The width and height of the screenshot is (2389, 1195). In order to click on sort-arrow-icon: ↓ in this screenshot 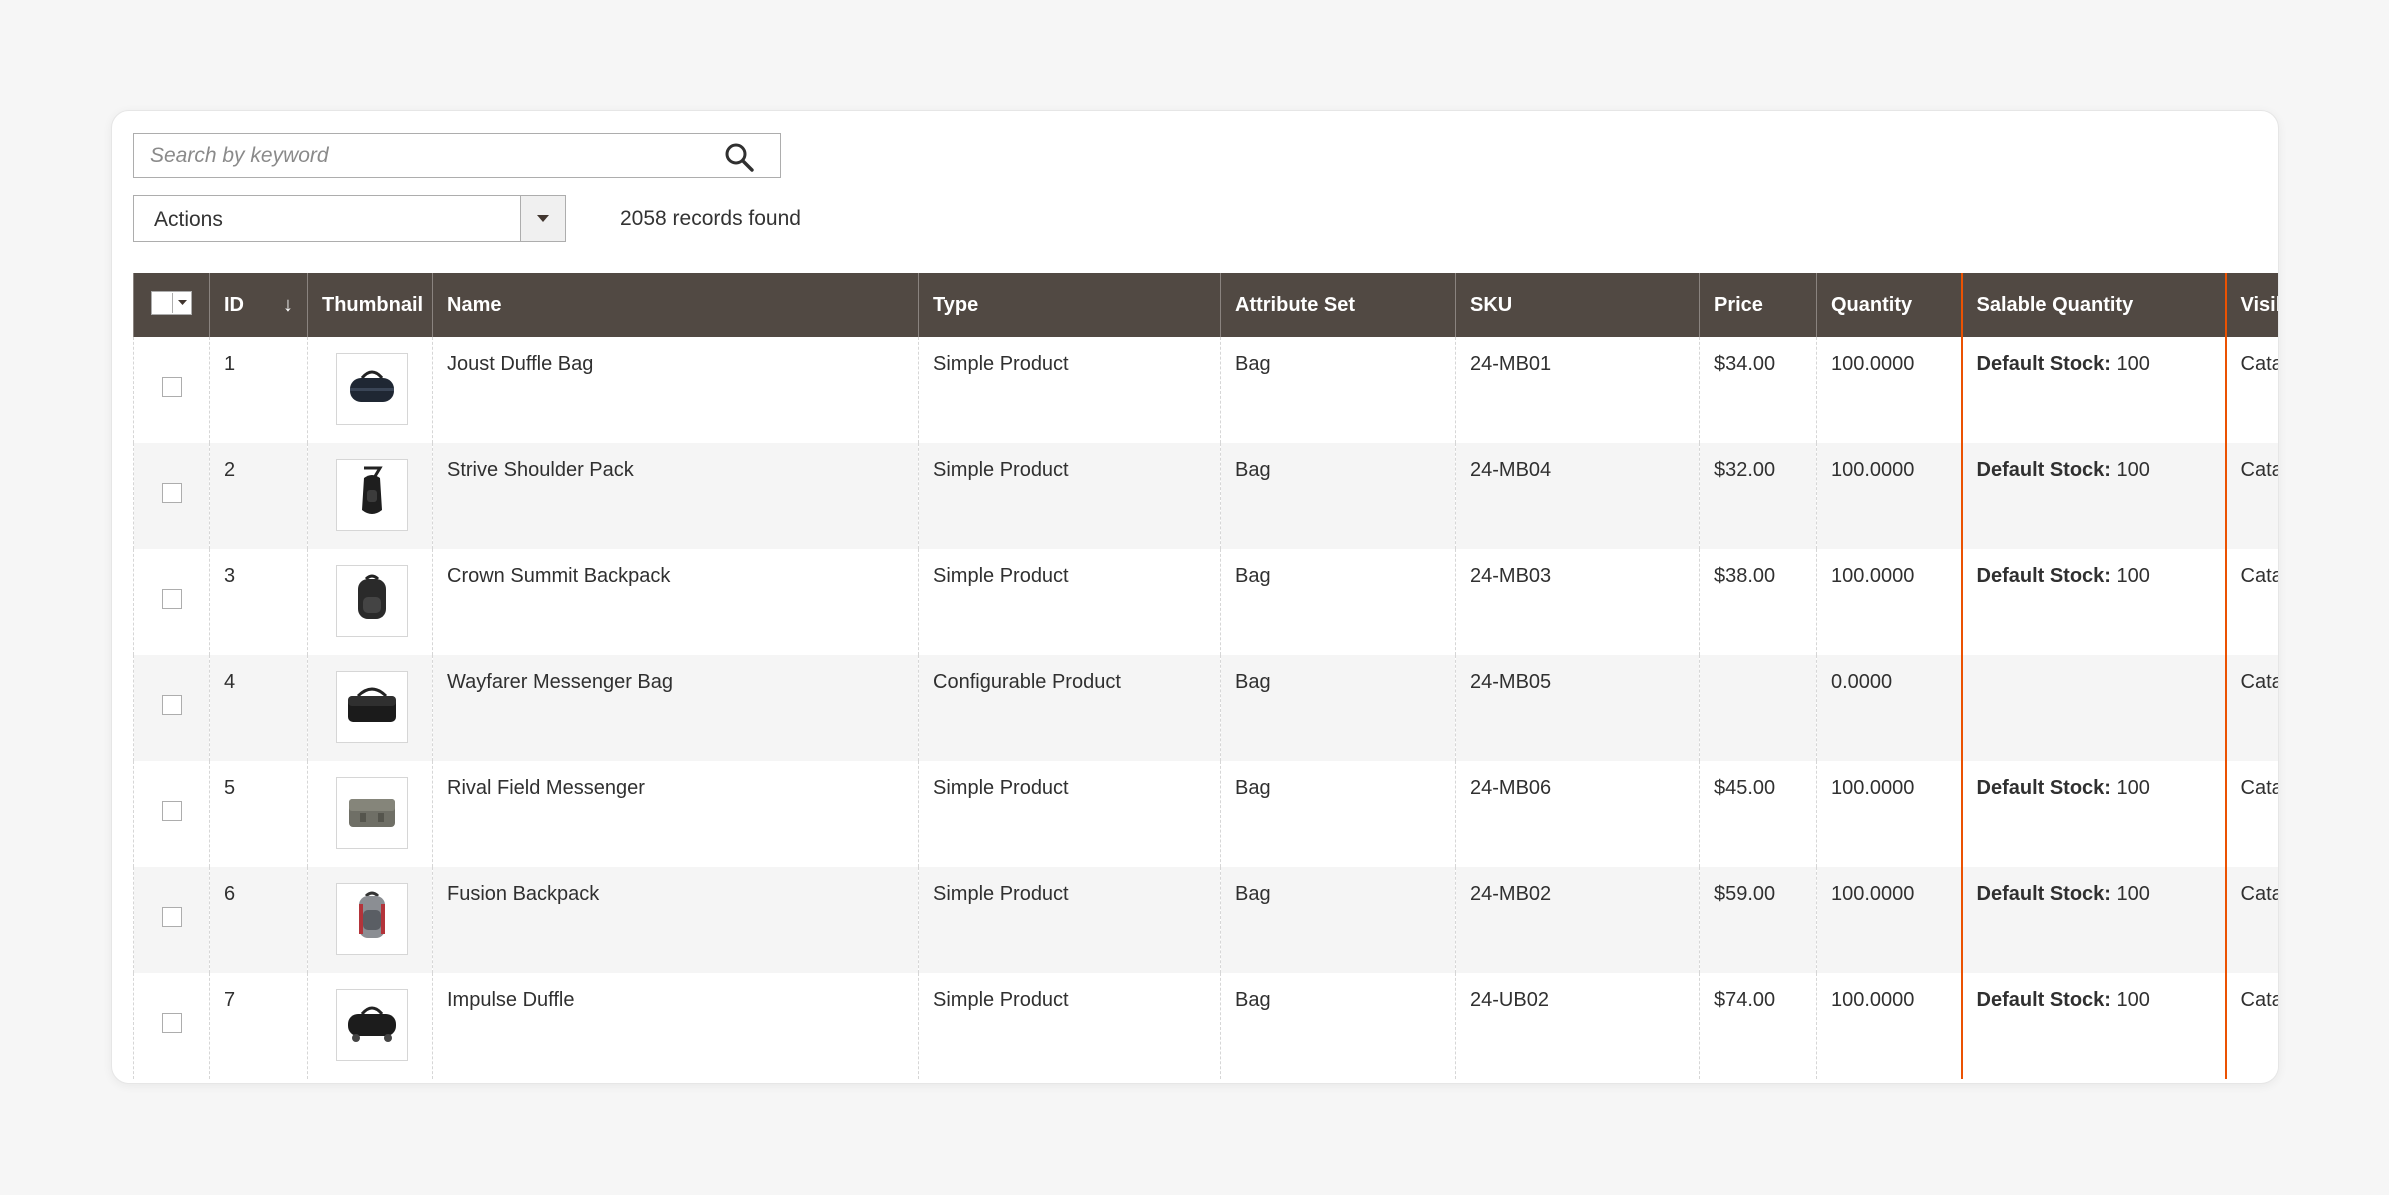, I will do `click(288, 304)`.